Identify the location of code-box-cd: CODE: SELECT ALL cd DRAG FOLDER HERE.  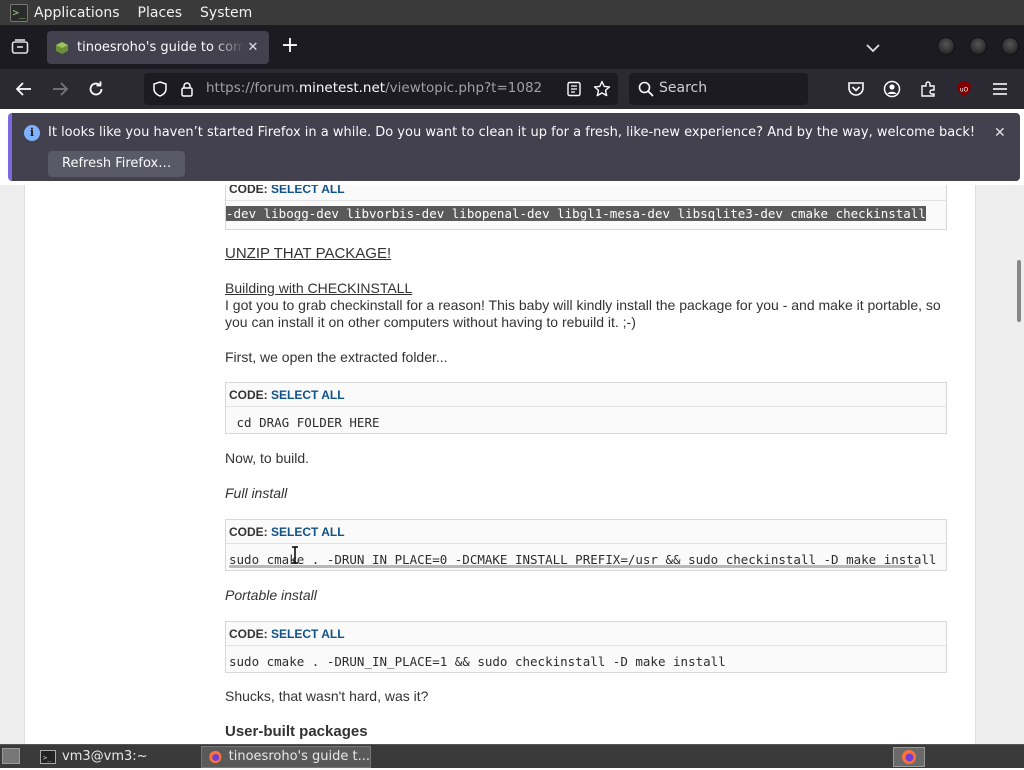
(586, 408).